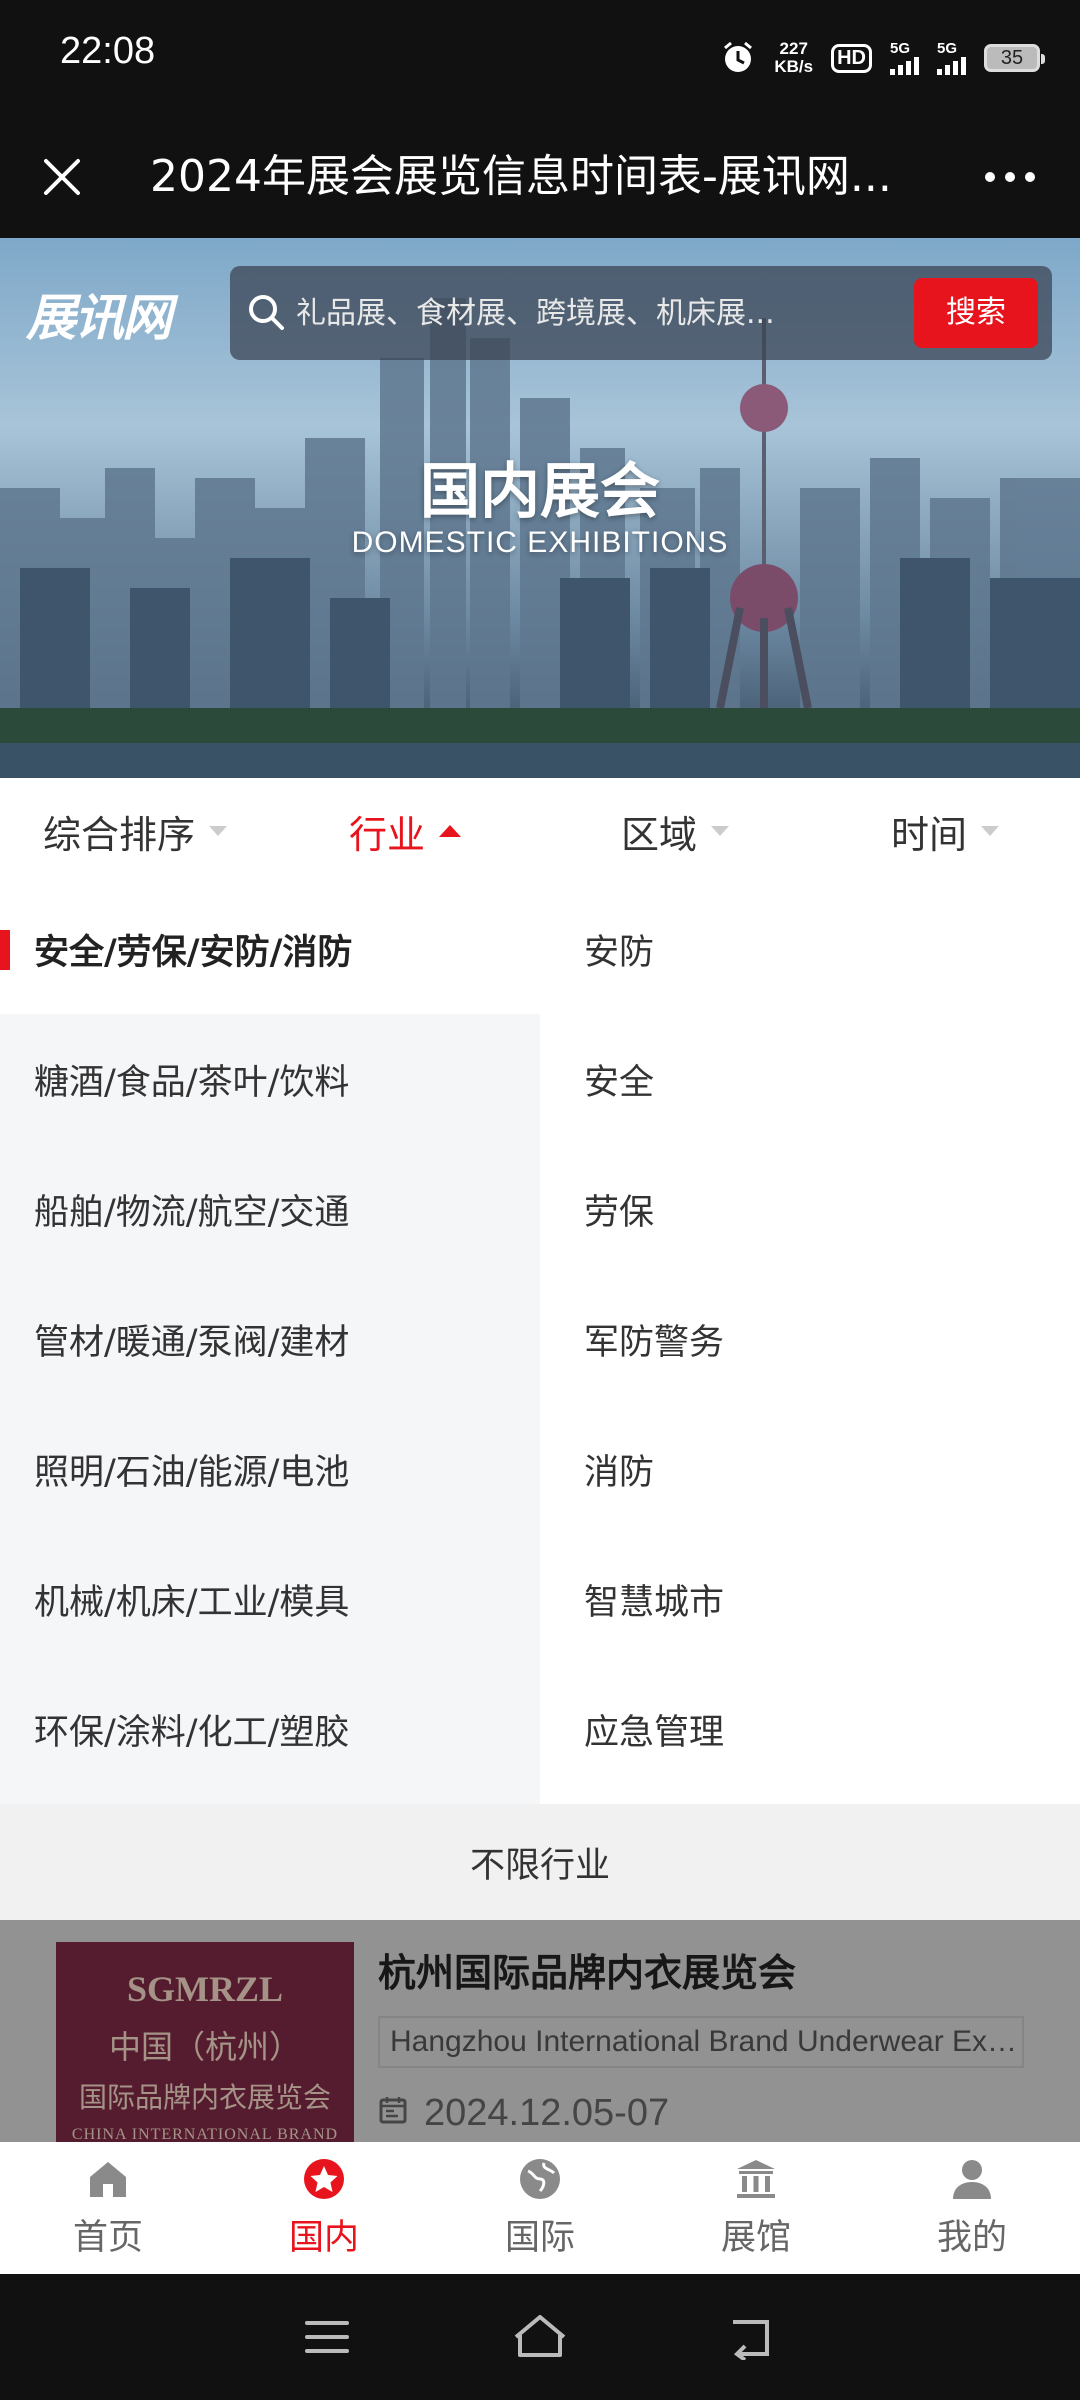 The image size is (1080, 2400). Describe the element at coordinates (450, 831) in the screenshot. I see `caret-up-icon` at that location.